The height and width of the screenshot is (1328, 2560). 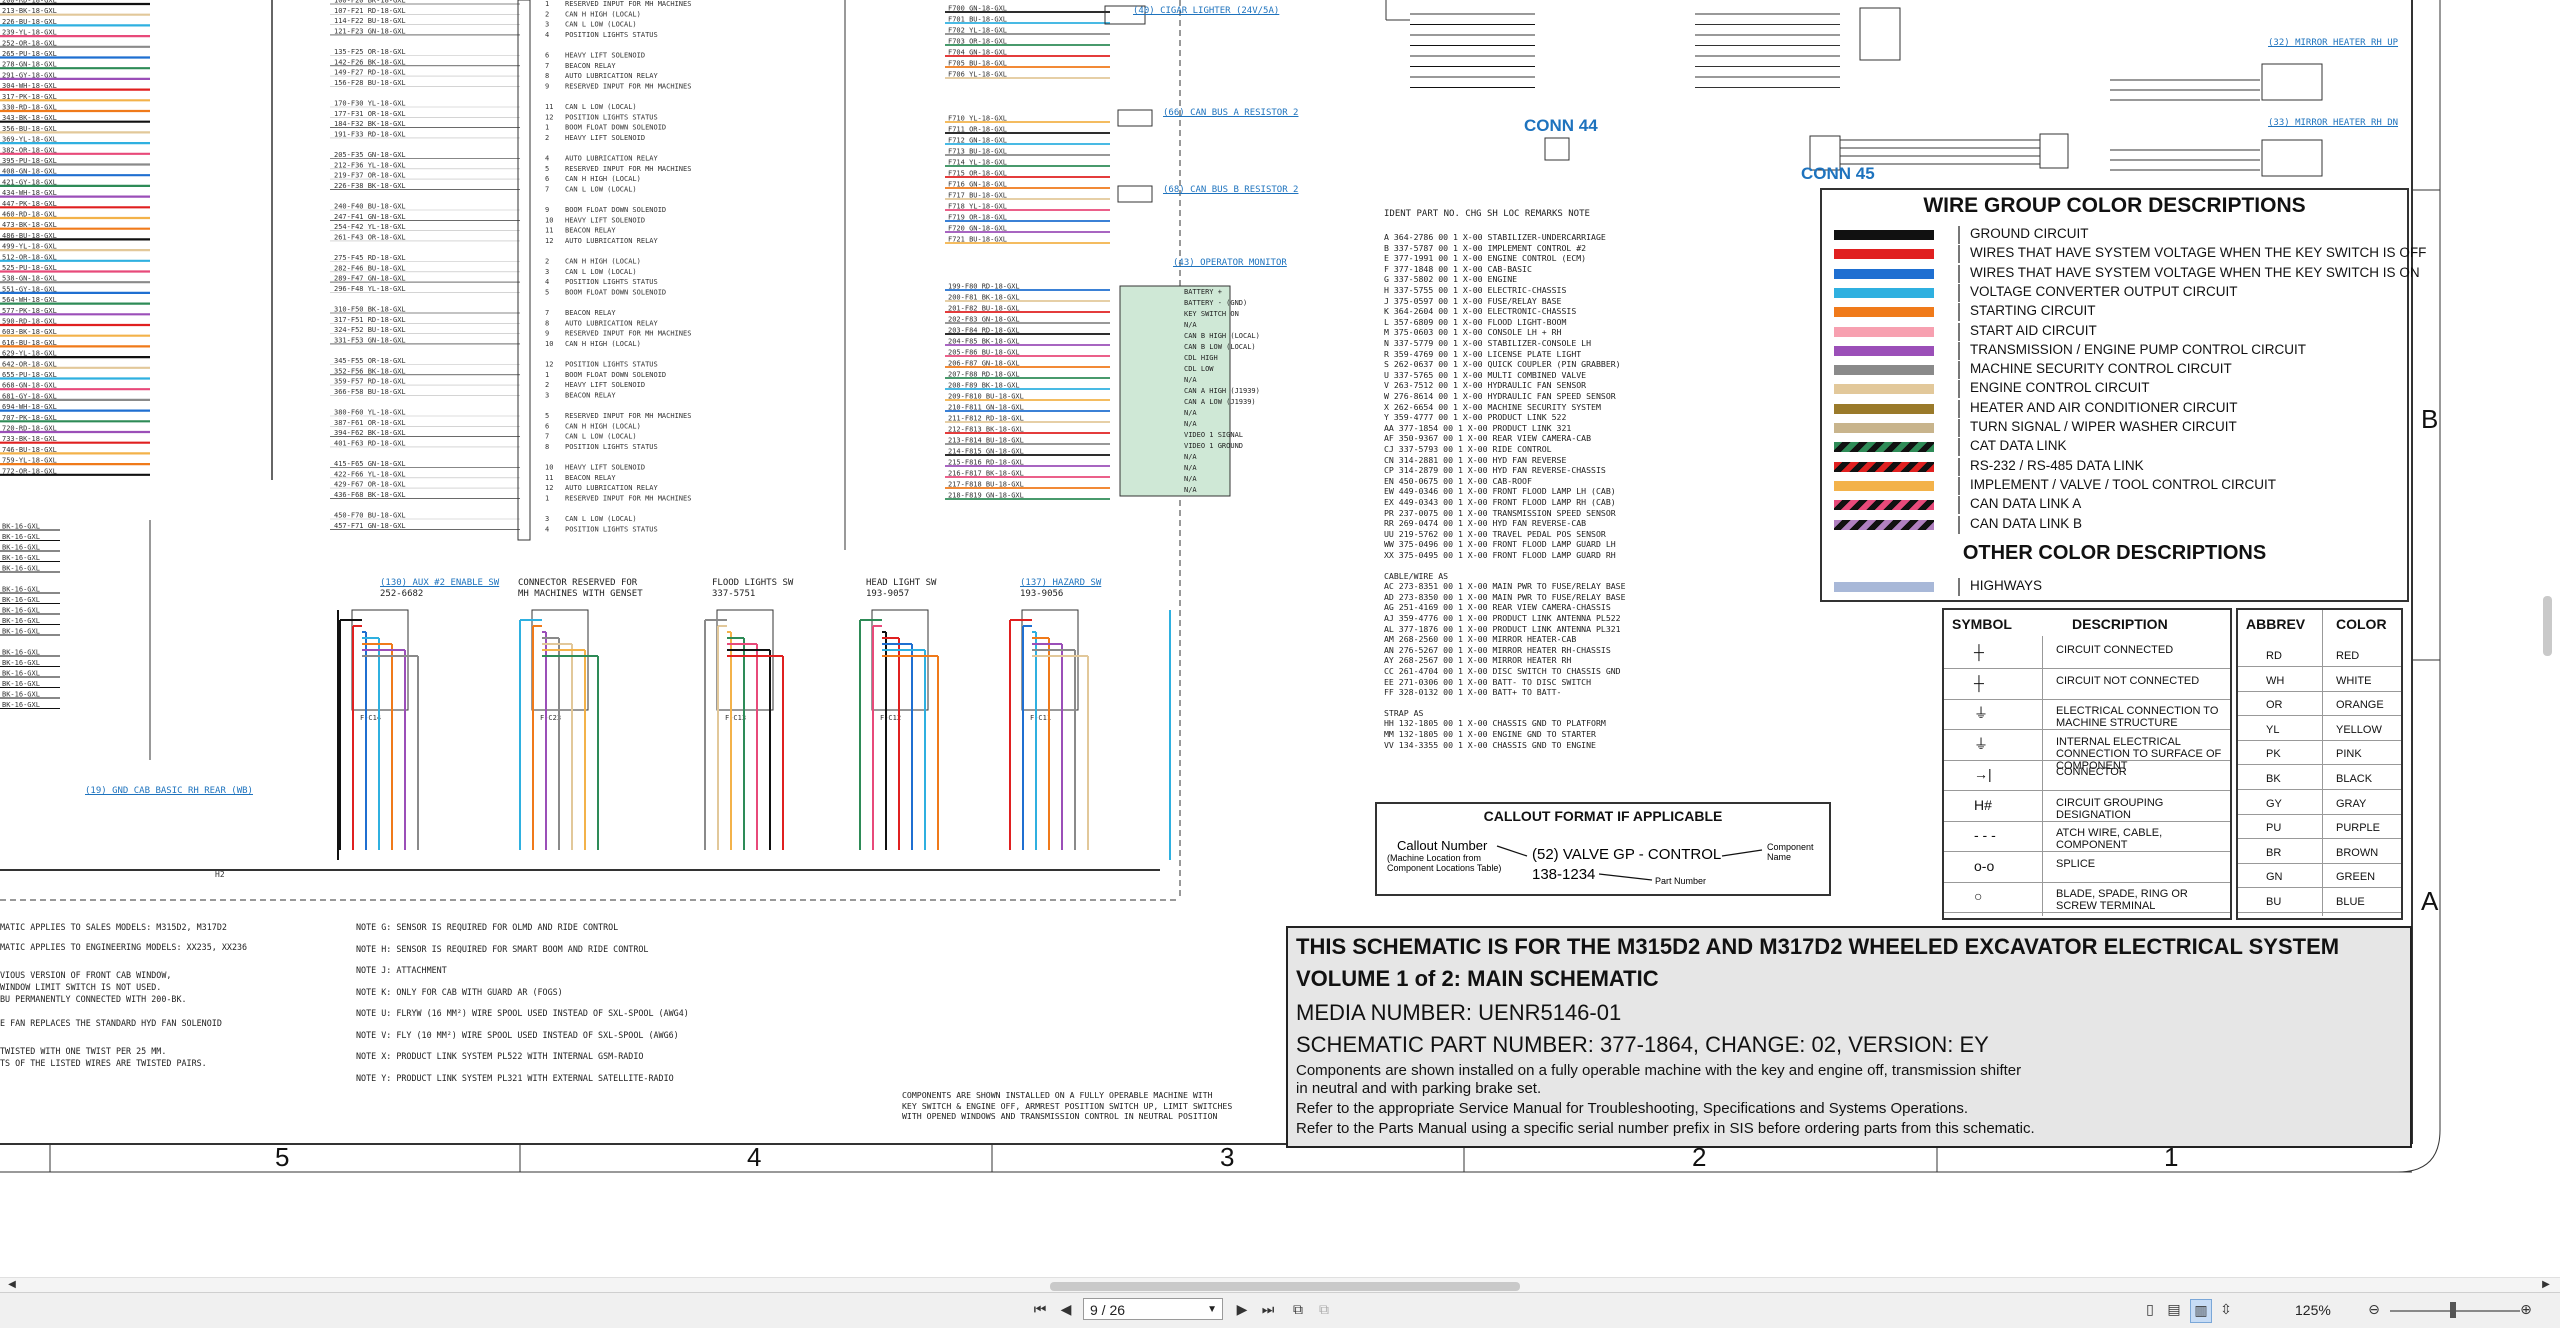 I want to click on wire-code: 317-PK-18-GXL, so click(x=29, y=97).